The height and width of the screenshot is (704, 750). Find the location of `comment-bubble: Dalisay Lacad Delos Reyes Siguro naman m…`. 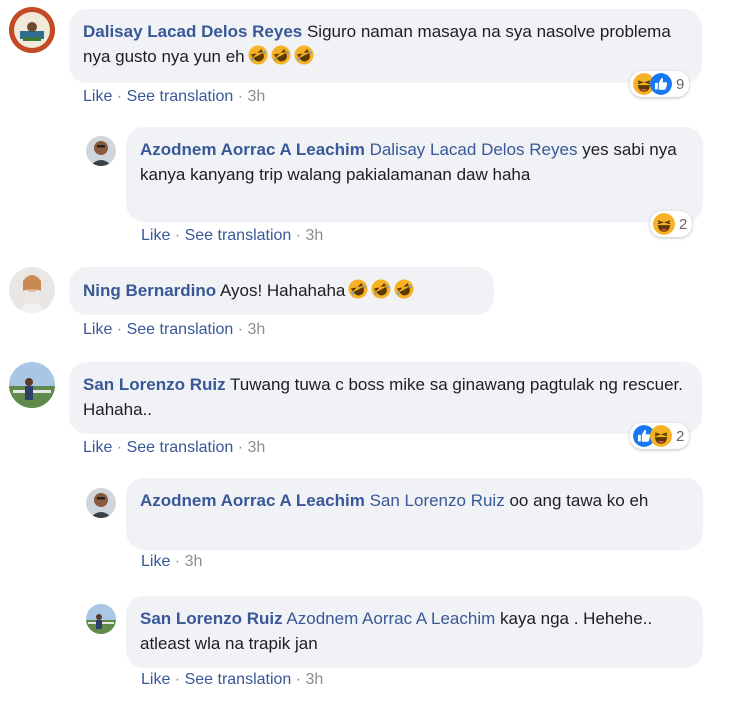

comment-bubble: Dalisay Lacad Delos Reyes Siguro naman m… is located at coordinates (385, 46).